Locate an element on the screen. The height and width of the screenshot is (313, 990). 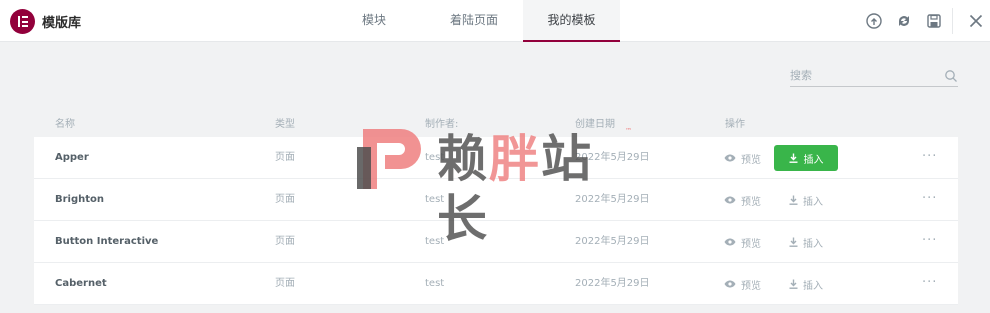
column-header-name: 名称 is located at coordinates (65, 122).